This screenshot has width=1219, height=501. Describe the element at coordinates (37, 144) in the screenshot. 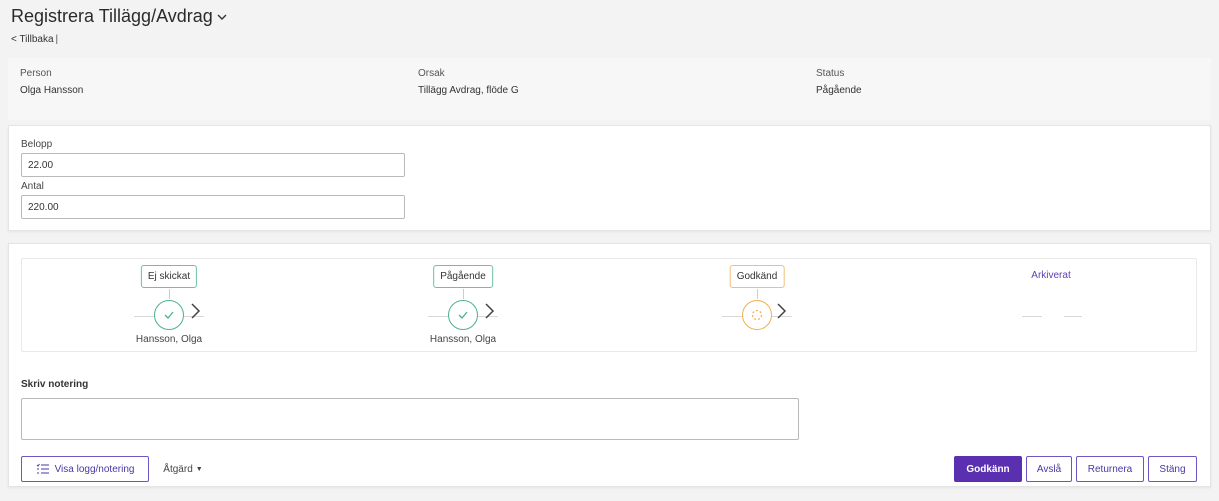

I see `amount-label: Belopp` at that location.